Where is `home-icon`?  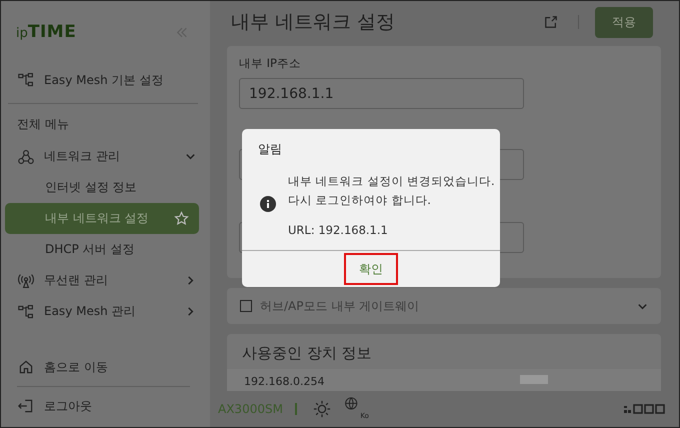
home-icon is located at coordinates (26, 367).